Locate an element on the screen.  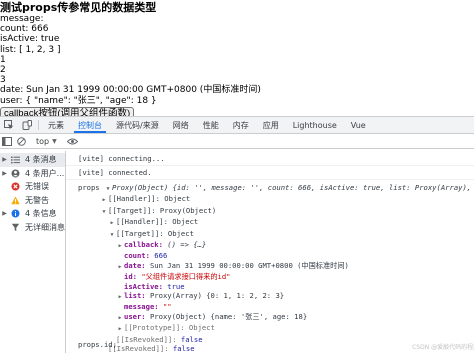
property-key: [[IsRevoked]]: is located at coordinates (138, 348).